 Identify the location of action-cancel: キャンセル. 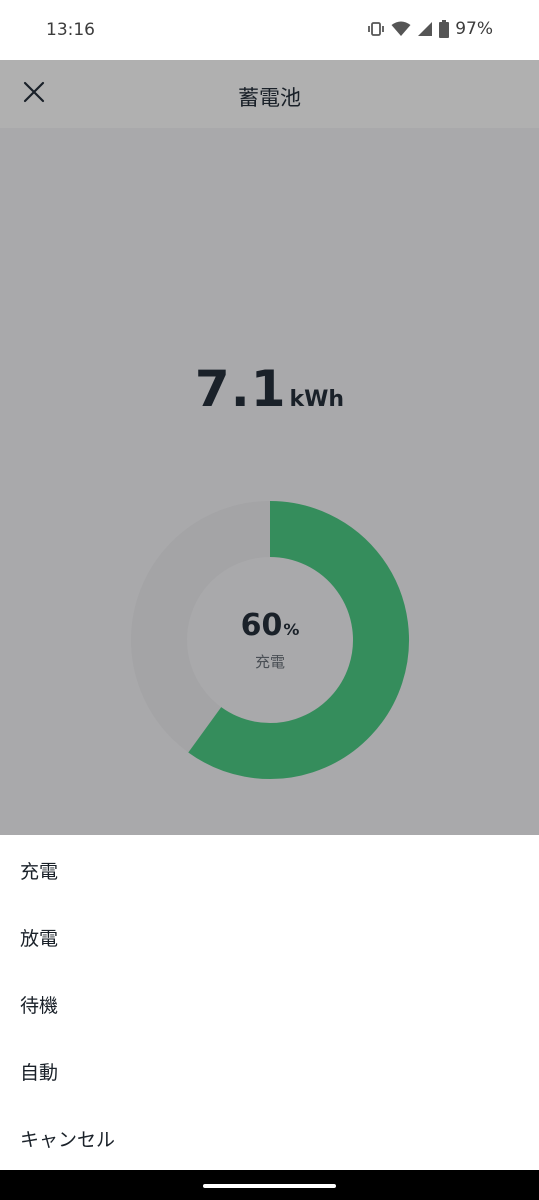
(269, 1136).